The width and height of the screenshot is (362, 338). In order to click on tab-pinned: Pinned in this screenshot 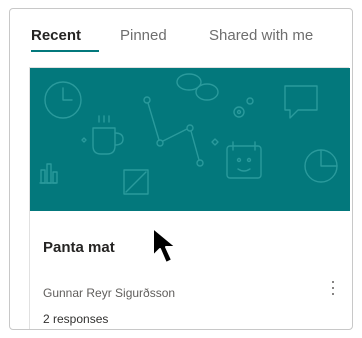, I will do `click(143, 36)`.